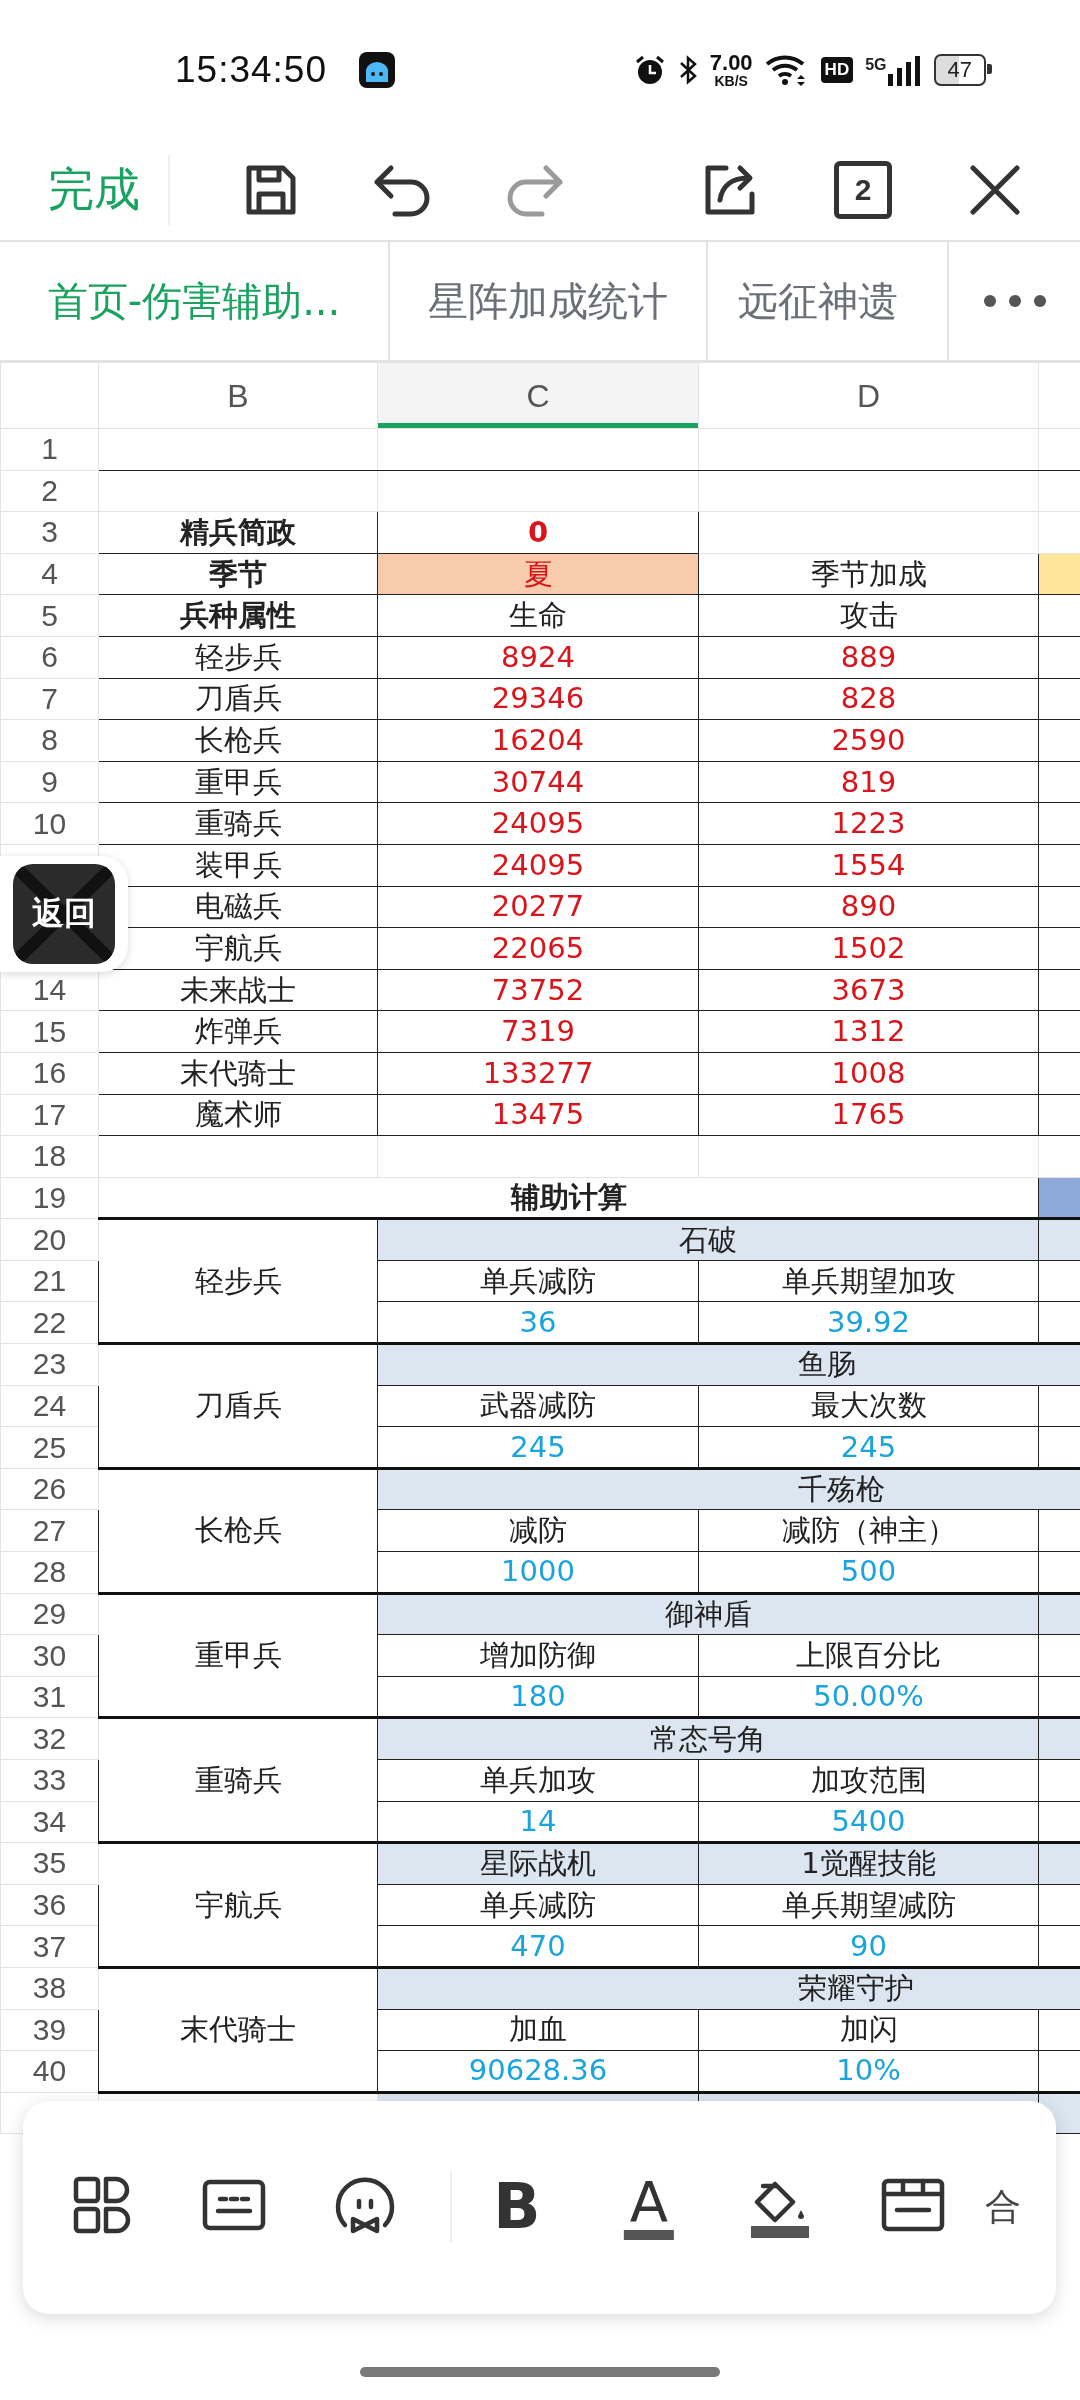  I want to click on row-number: 30, so click(49, 1655).